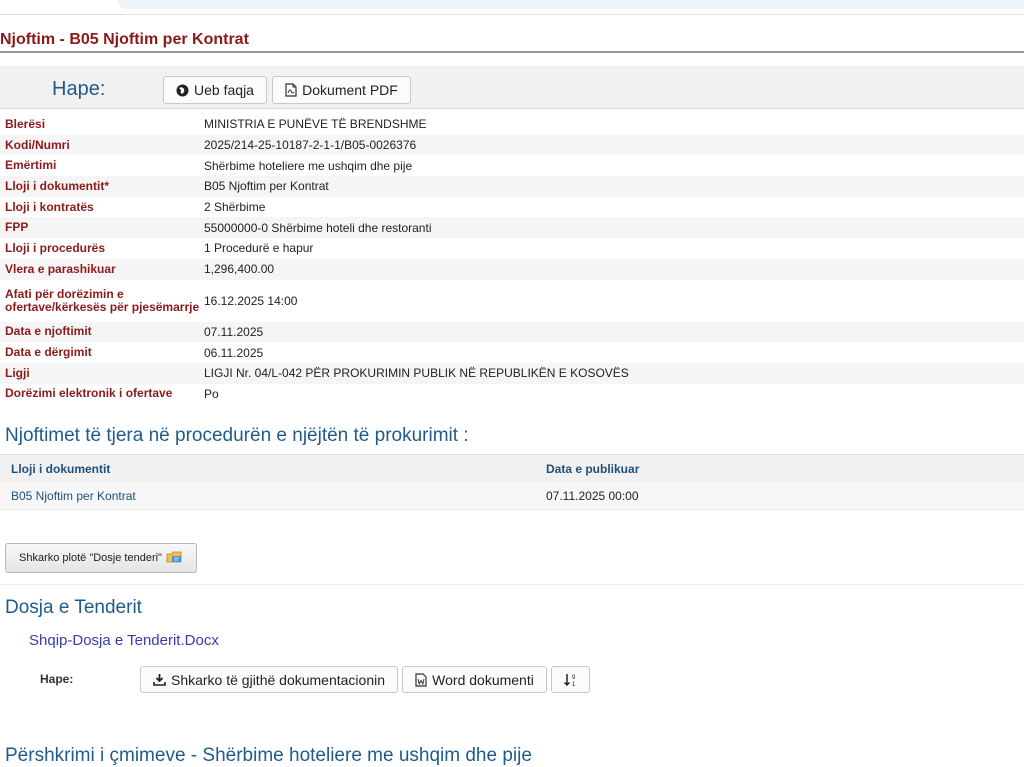  I want to click on column-header-type: Lloji i dokumentit, so click(61, 469).